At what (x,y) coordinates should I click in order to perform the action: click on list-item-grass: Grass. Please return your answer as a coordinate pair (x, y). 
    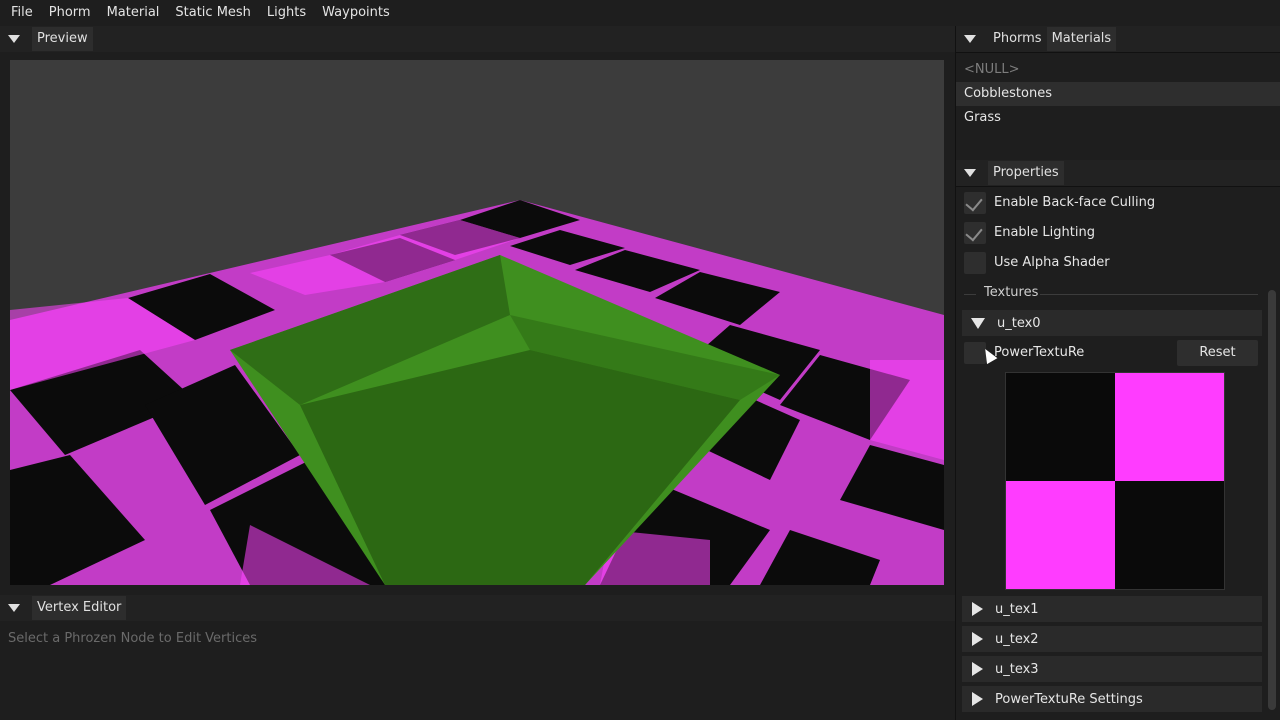
    Looking at the image, I should click on (1118, 118).